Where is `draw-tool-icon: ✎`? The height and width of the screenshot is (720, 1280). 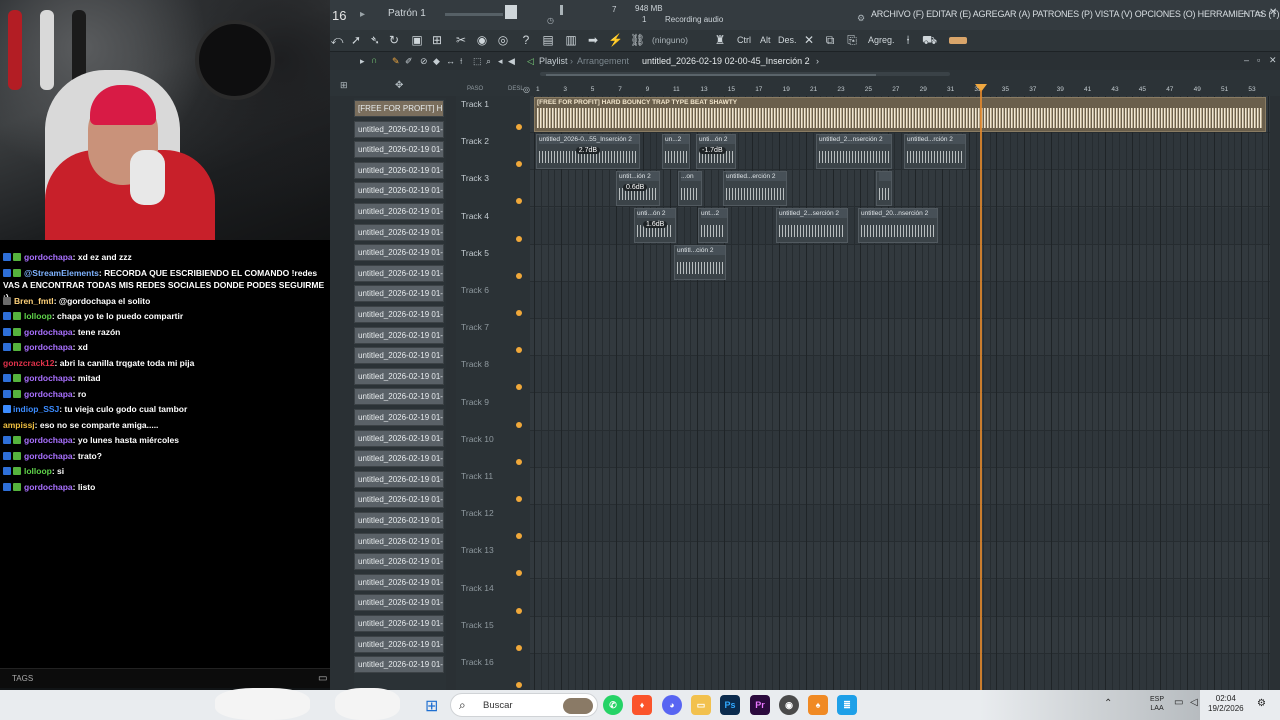 draw-tool-icon: ✎ is located at coordinates (396, 61).